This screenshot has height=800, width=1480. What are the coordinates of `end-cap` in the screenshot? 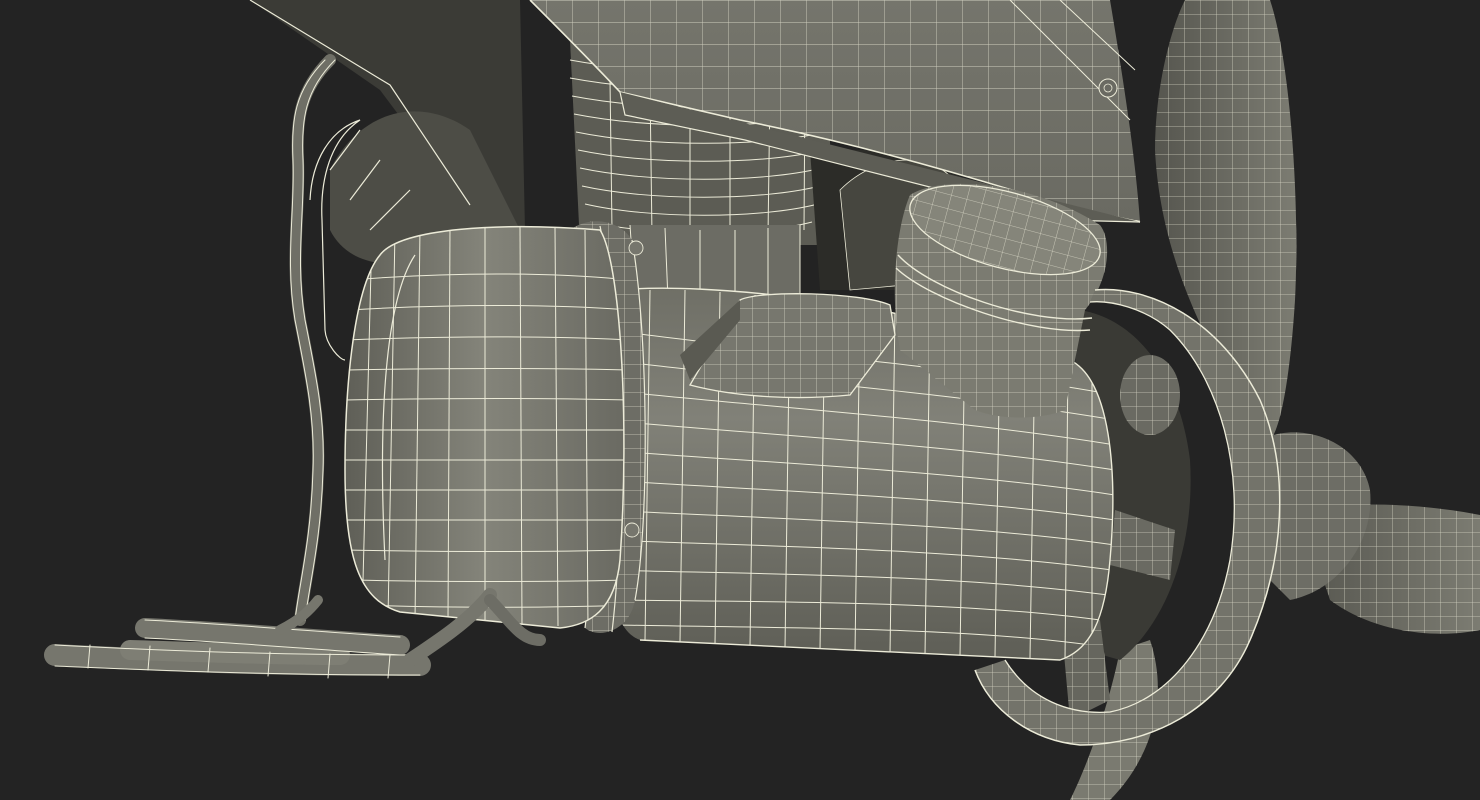 It's located at (484, 427).